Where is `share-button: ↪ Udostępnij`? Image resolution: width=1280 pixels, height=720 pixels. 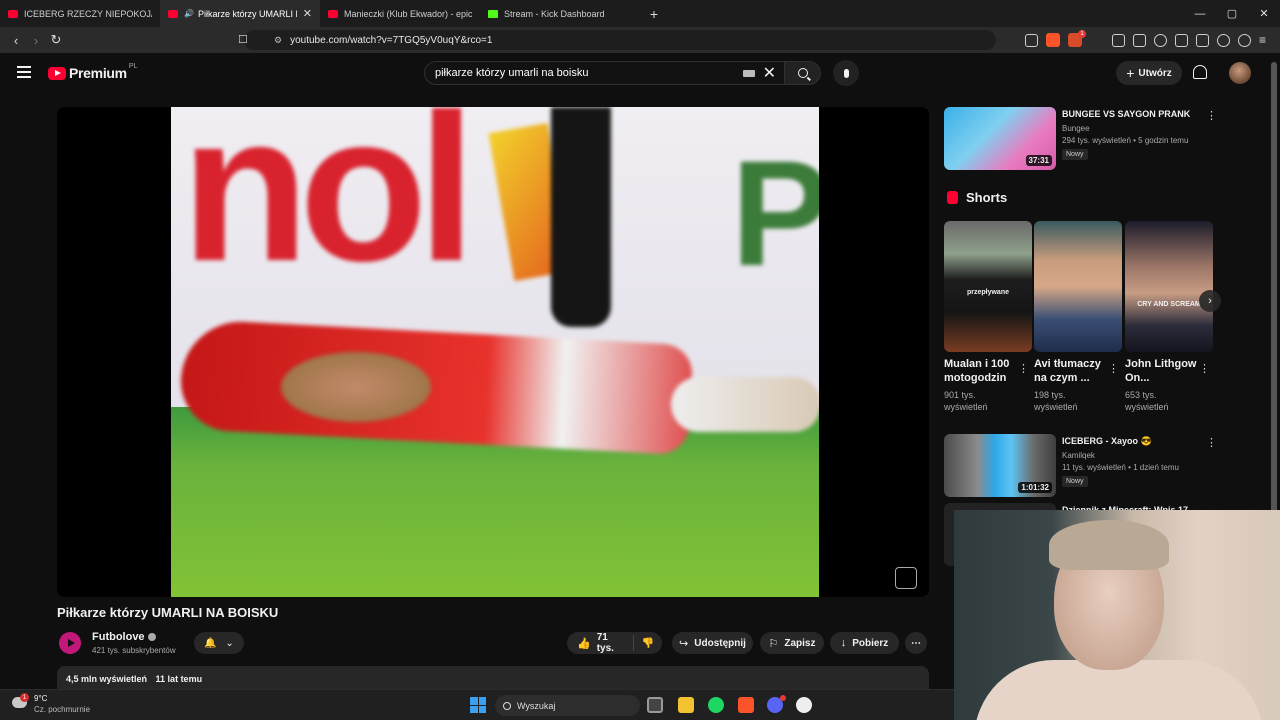
share-button: ↪ Udostępnij is located at coordinates (712, 643).